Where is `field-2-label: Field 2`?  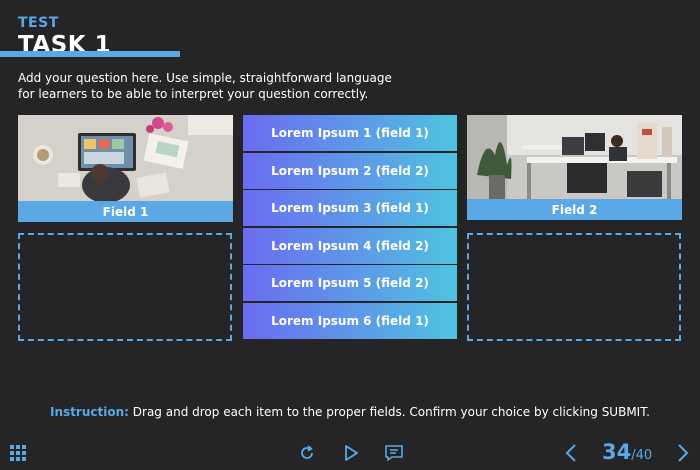
field-2-label: Field 2 is located at coordinates (574, 209).